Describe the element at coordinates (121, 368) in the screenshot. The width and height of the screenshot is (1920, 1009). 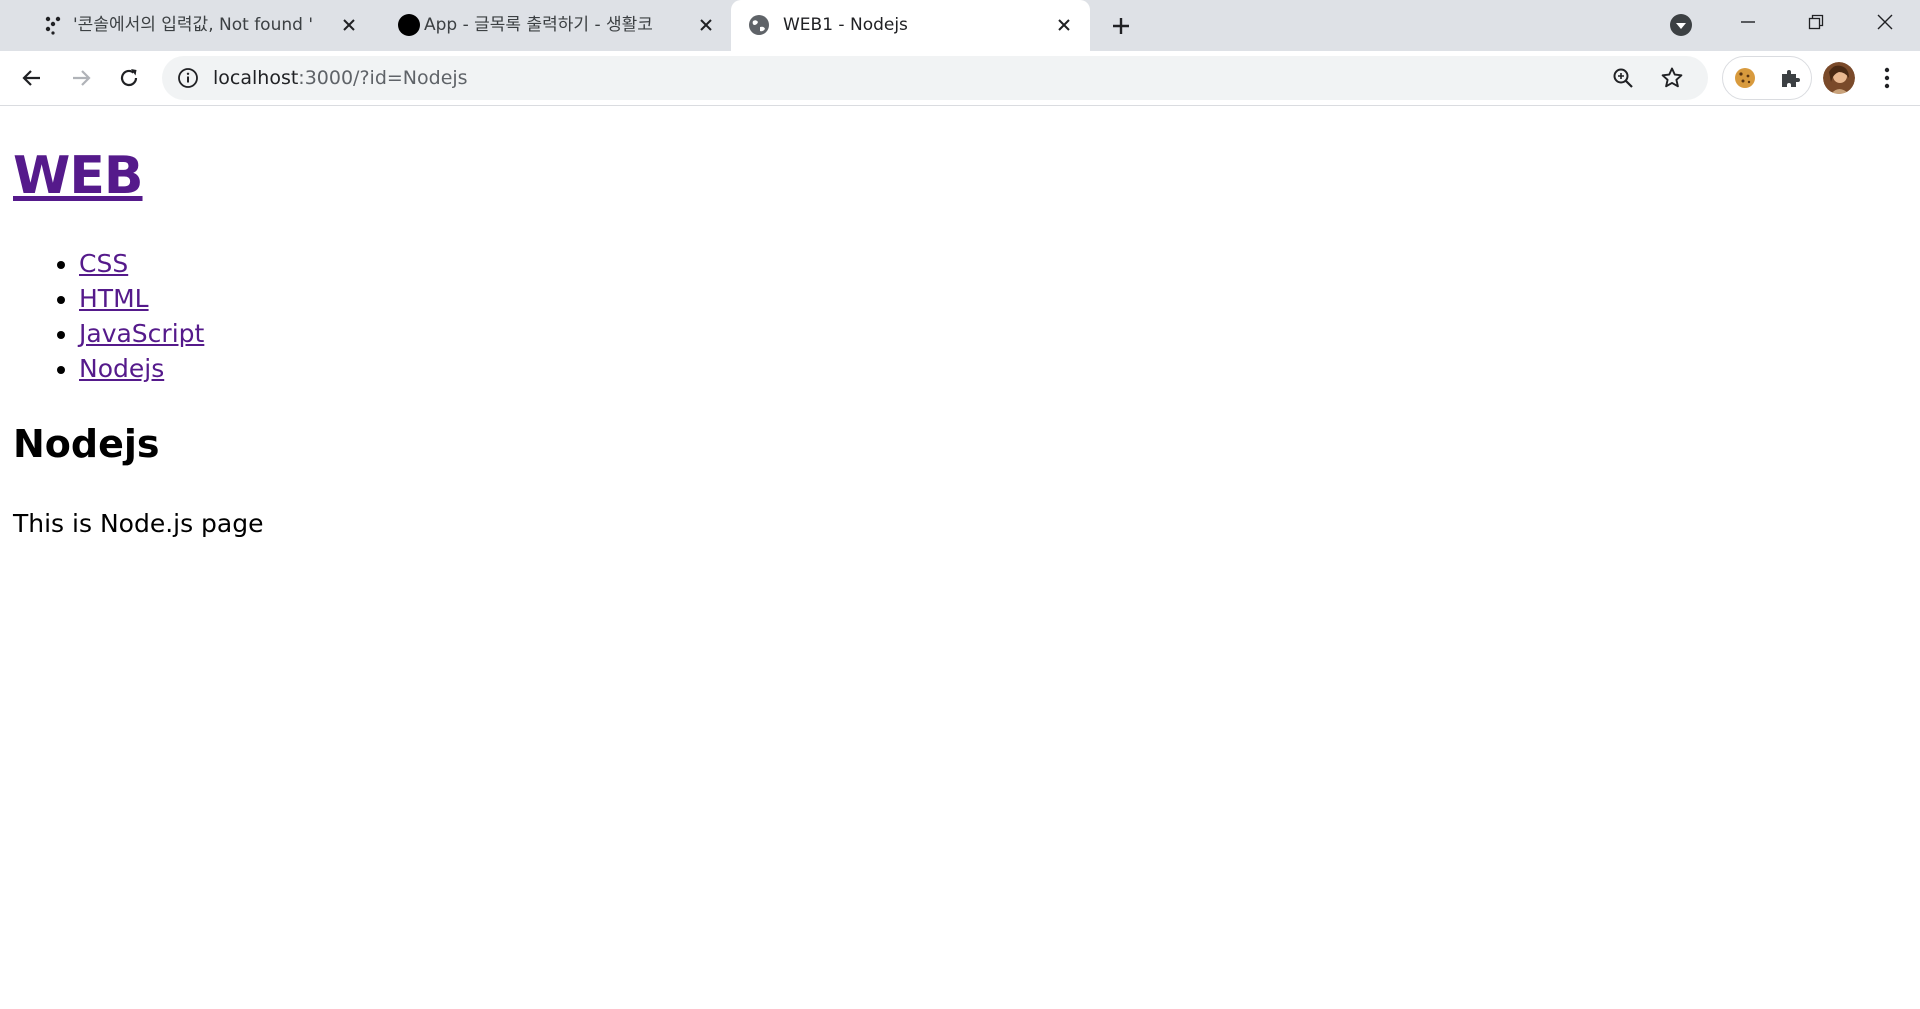
I see `nav-link-nodejs: Nodejs` at that location.